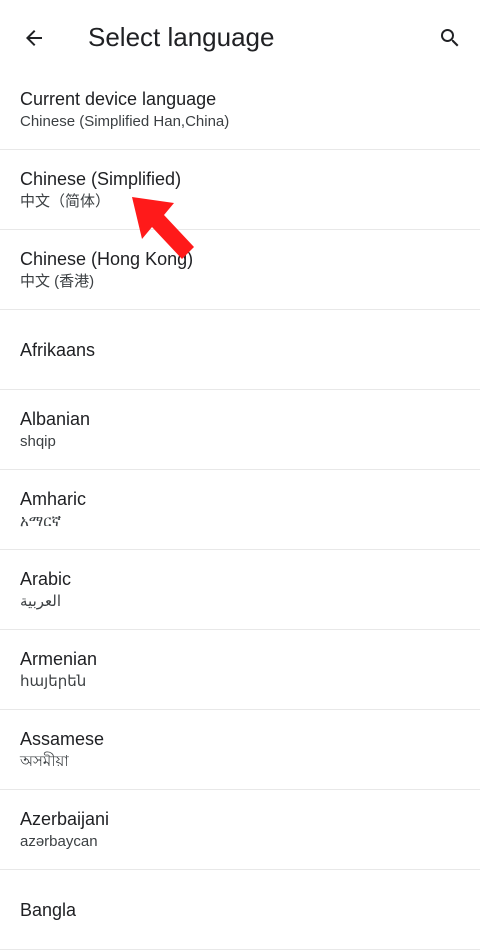  What do you see at coordinates (107, 258) in the screenshot?
I see `language-name: Chinese (Hong Kong)` at bounding box center [107, 258].